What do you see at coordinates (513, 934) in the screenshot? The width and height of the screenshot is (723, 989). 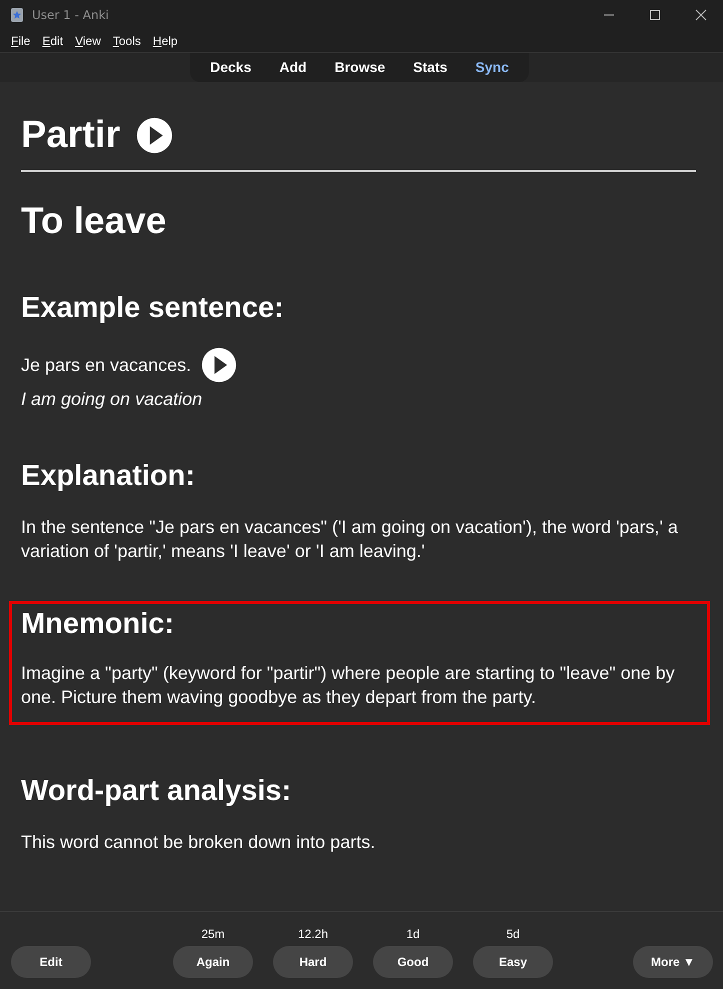 I see `interval-label: 5d` at bounding box center [513, 934].